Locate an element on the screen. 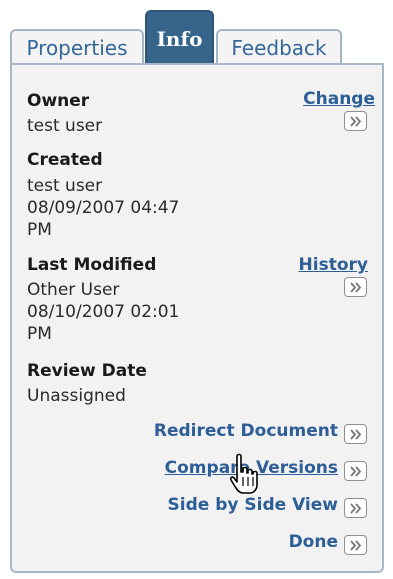 Image resolution: width=393 pixels, height=579 pixels. done-link: Done is located at coordinates (313, 542).